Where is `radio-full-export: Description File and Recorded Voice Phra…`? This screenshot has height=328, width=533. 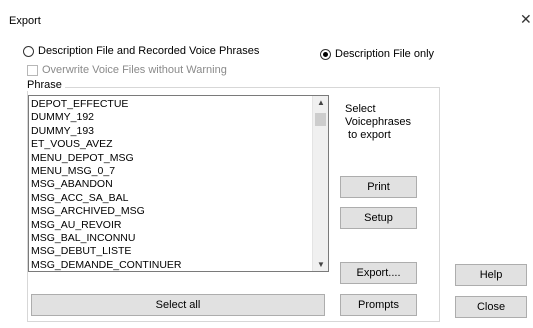
radio-full-export: Description File and Recorded Voice Phra… is located at coordinates (141, 51).